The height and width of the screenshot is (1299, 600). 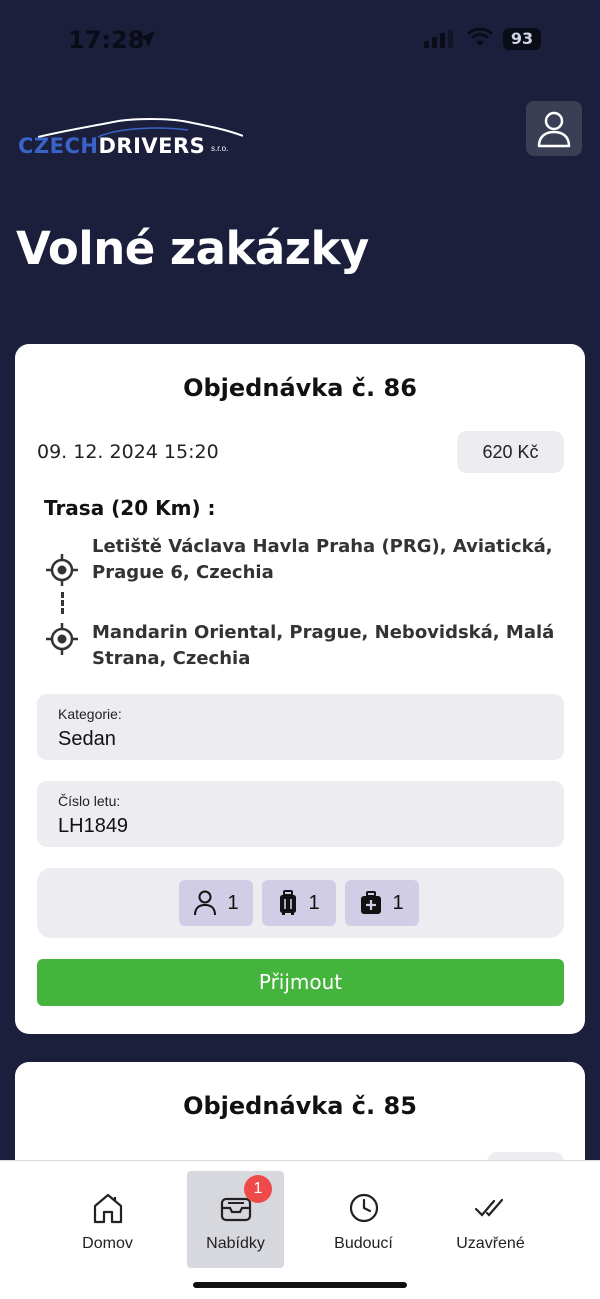 What do you see at coordinates (490, 1219) in the screenshot?
I see `nav-item-closed: Uzavřené` at bounding box center [490, 1219].